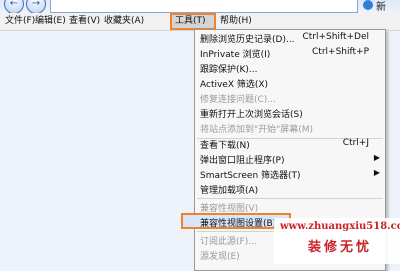  I want to click on menu-tools: 工具(T), so click(193, 21).